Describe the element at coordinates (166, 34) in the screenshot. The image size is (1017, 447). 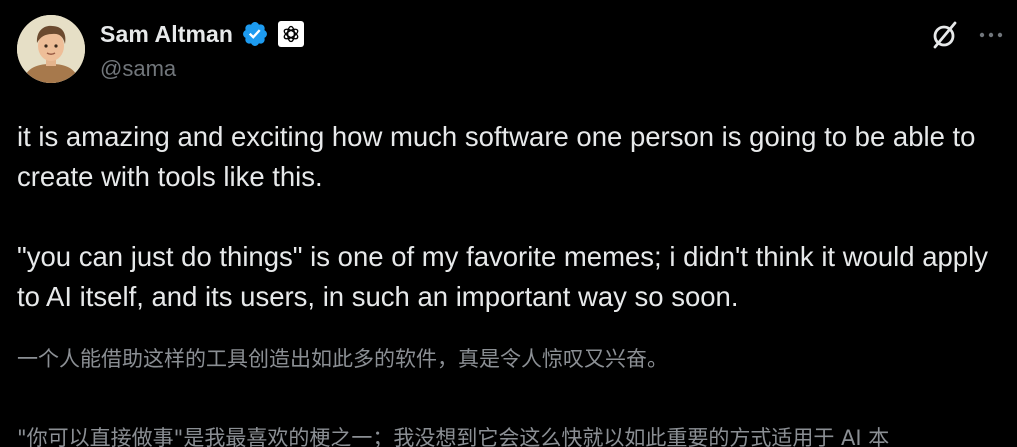
I see `author-display-name: Sam Altman` at that location.